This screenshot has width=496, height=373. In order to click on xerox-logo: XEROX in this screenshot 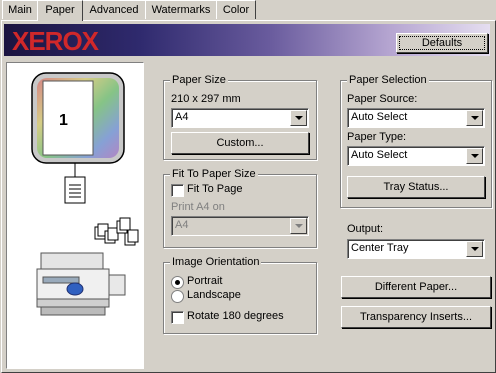, I will do `click(55, 41)`.